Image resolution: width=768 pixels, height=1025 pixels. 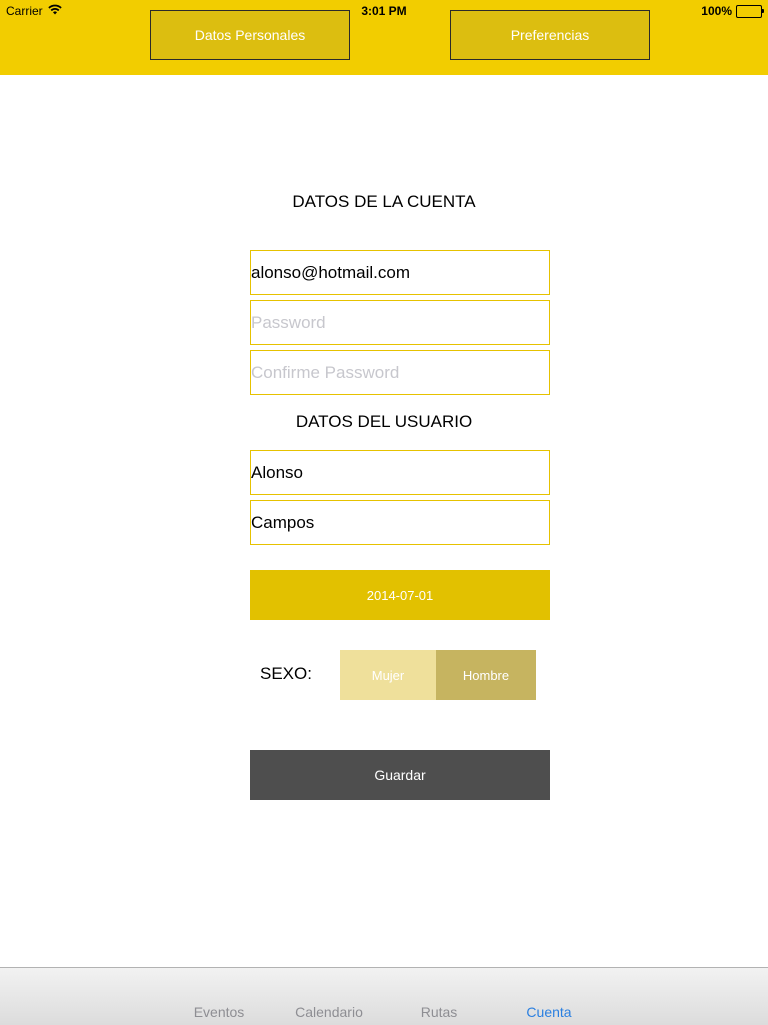 I want to click on status-time: 3:01 PM, so click(x=384, y=11).